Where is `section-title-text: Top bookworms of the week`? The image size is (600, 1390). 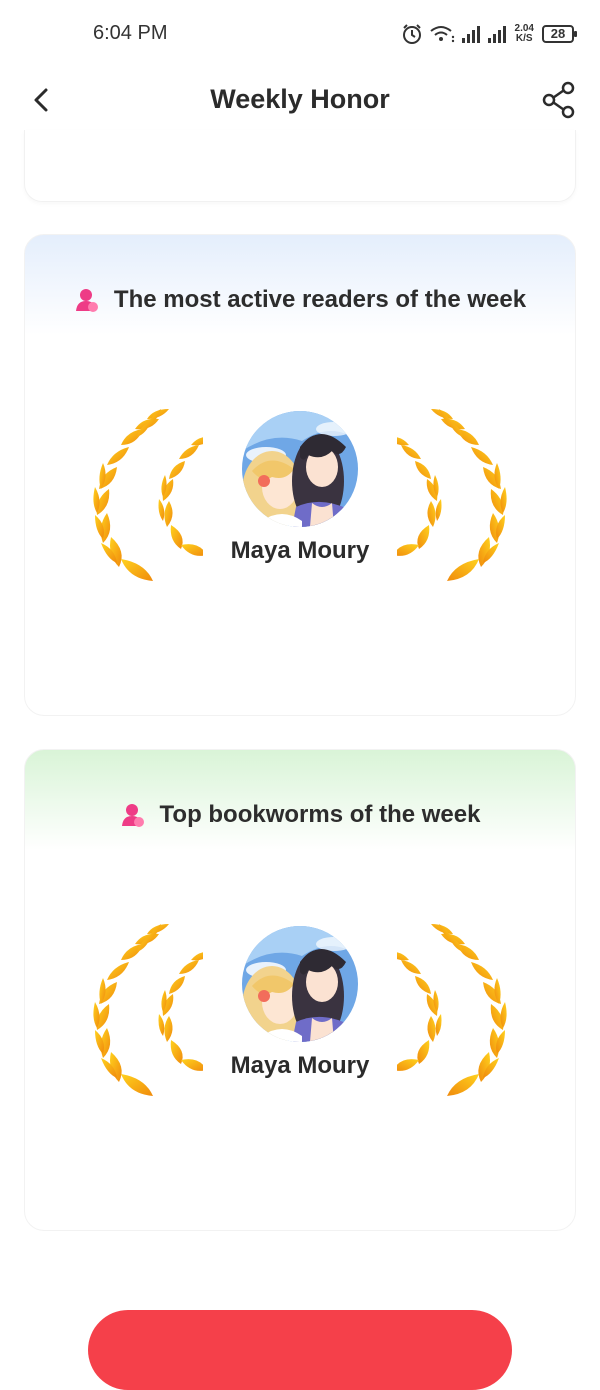 section-title-text: Top bookworms of the week is located at coordinates (320, 814).